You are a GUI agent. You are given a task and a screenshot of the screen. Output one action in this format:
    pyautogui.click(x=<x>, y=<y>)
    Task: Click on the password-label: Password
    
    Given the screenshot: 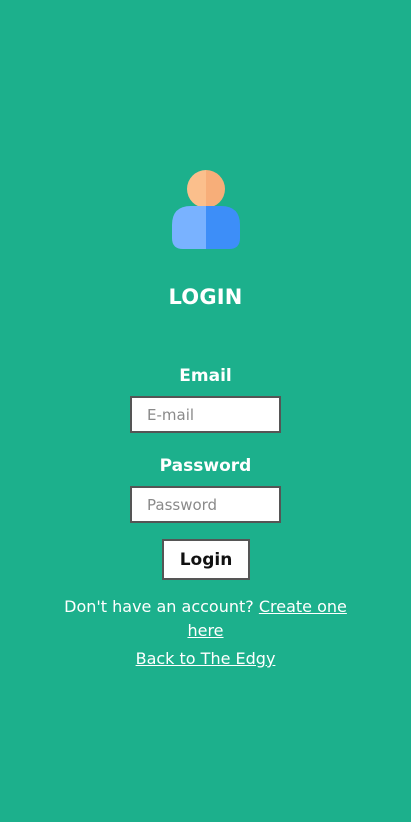 What is the action you would take?
    pyautogui.click(x=205, y=466)
    